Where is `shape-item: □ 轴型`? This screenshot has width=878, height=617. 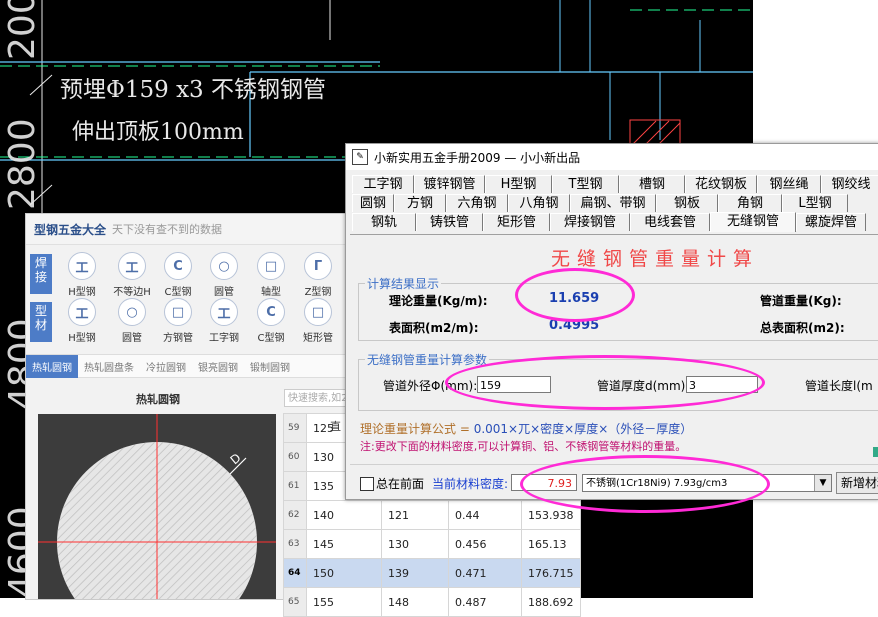
shape-item: □ 轴型 is located at coordinates (271, 275).